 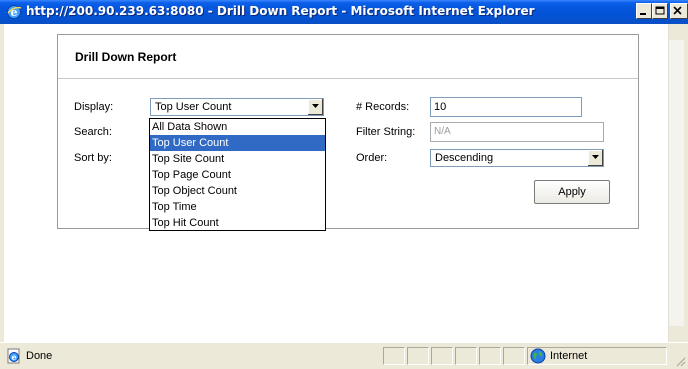 I want to click on resize-grip-icon, so click(x=680, y=361).